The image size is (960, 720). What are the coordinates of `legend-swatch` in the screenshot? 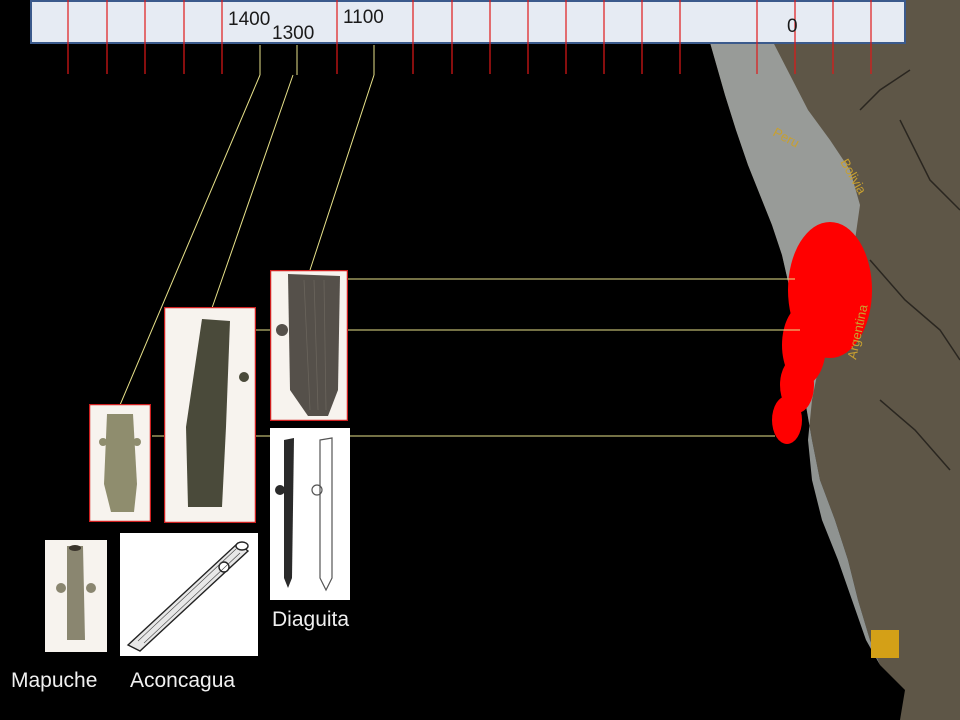 It's located at (885, 644).